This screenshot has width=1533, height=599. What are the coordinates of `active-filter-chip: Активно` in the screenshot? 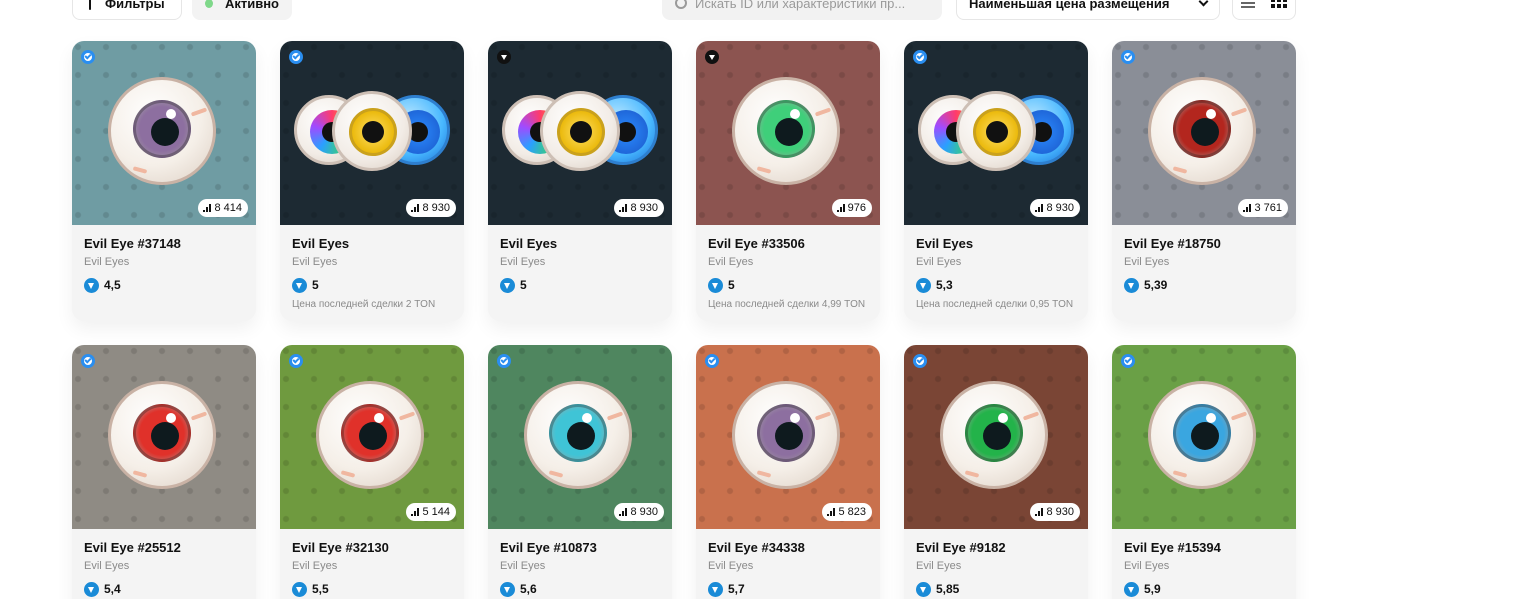 It's located at (242, 10).